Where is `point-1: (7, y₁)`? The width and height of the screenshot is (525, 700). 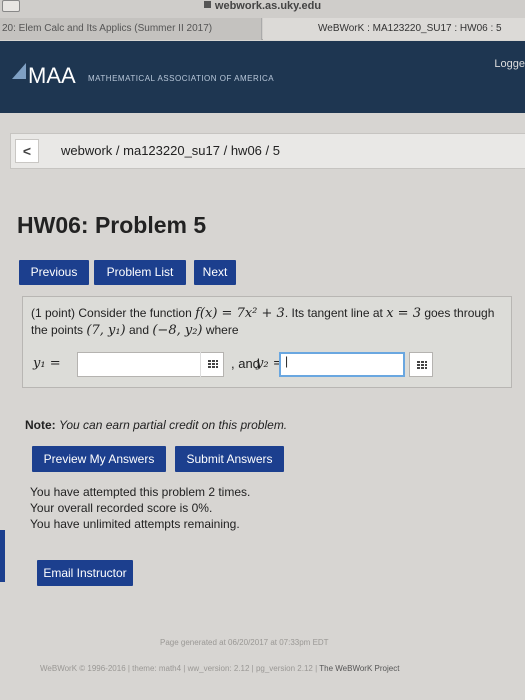 point-1: (7, y₁) is located at coordinates (106, 330).